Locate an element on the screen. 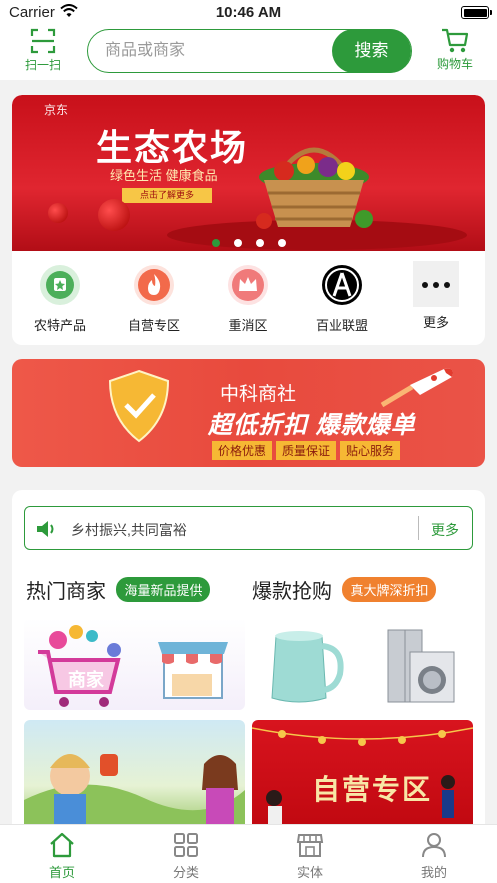  quick-nav-label: 自营专区 is located at coordinates (153, 325).